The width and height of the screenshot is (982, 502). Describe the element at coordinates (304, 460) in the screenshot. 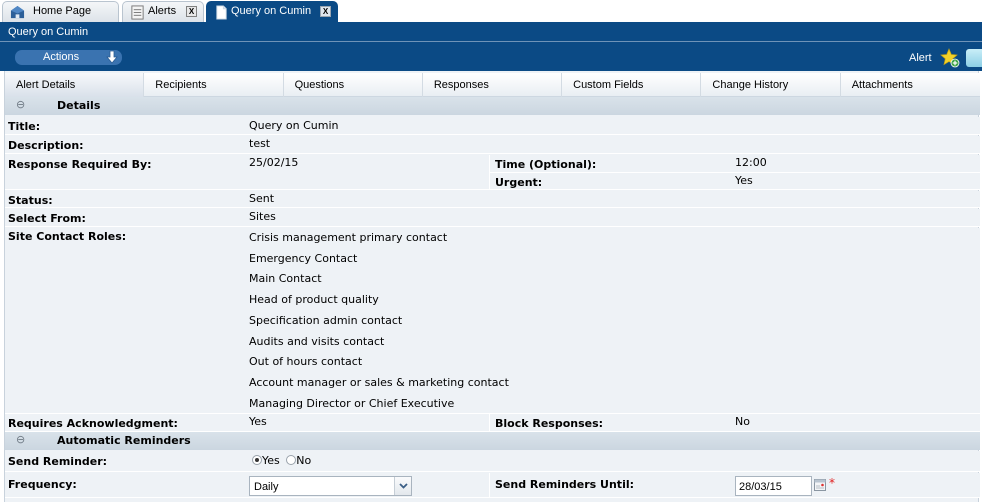

I see `radio-label-no: No` at that location.